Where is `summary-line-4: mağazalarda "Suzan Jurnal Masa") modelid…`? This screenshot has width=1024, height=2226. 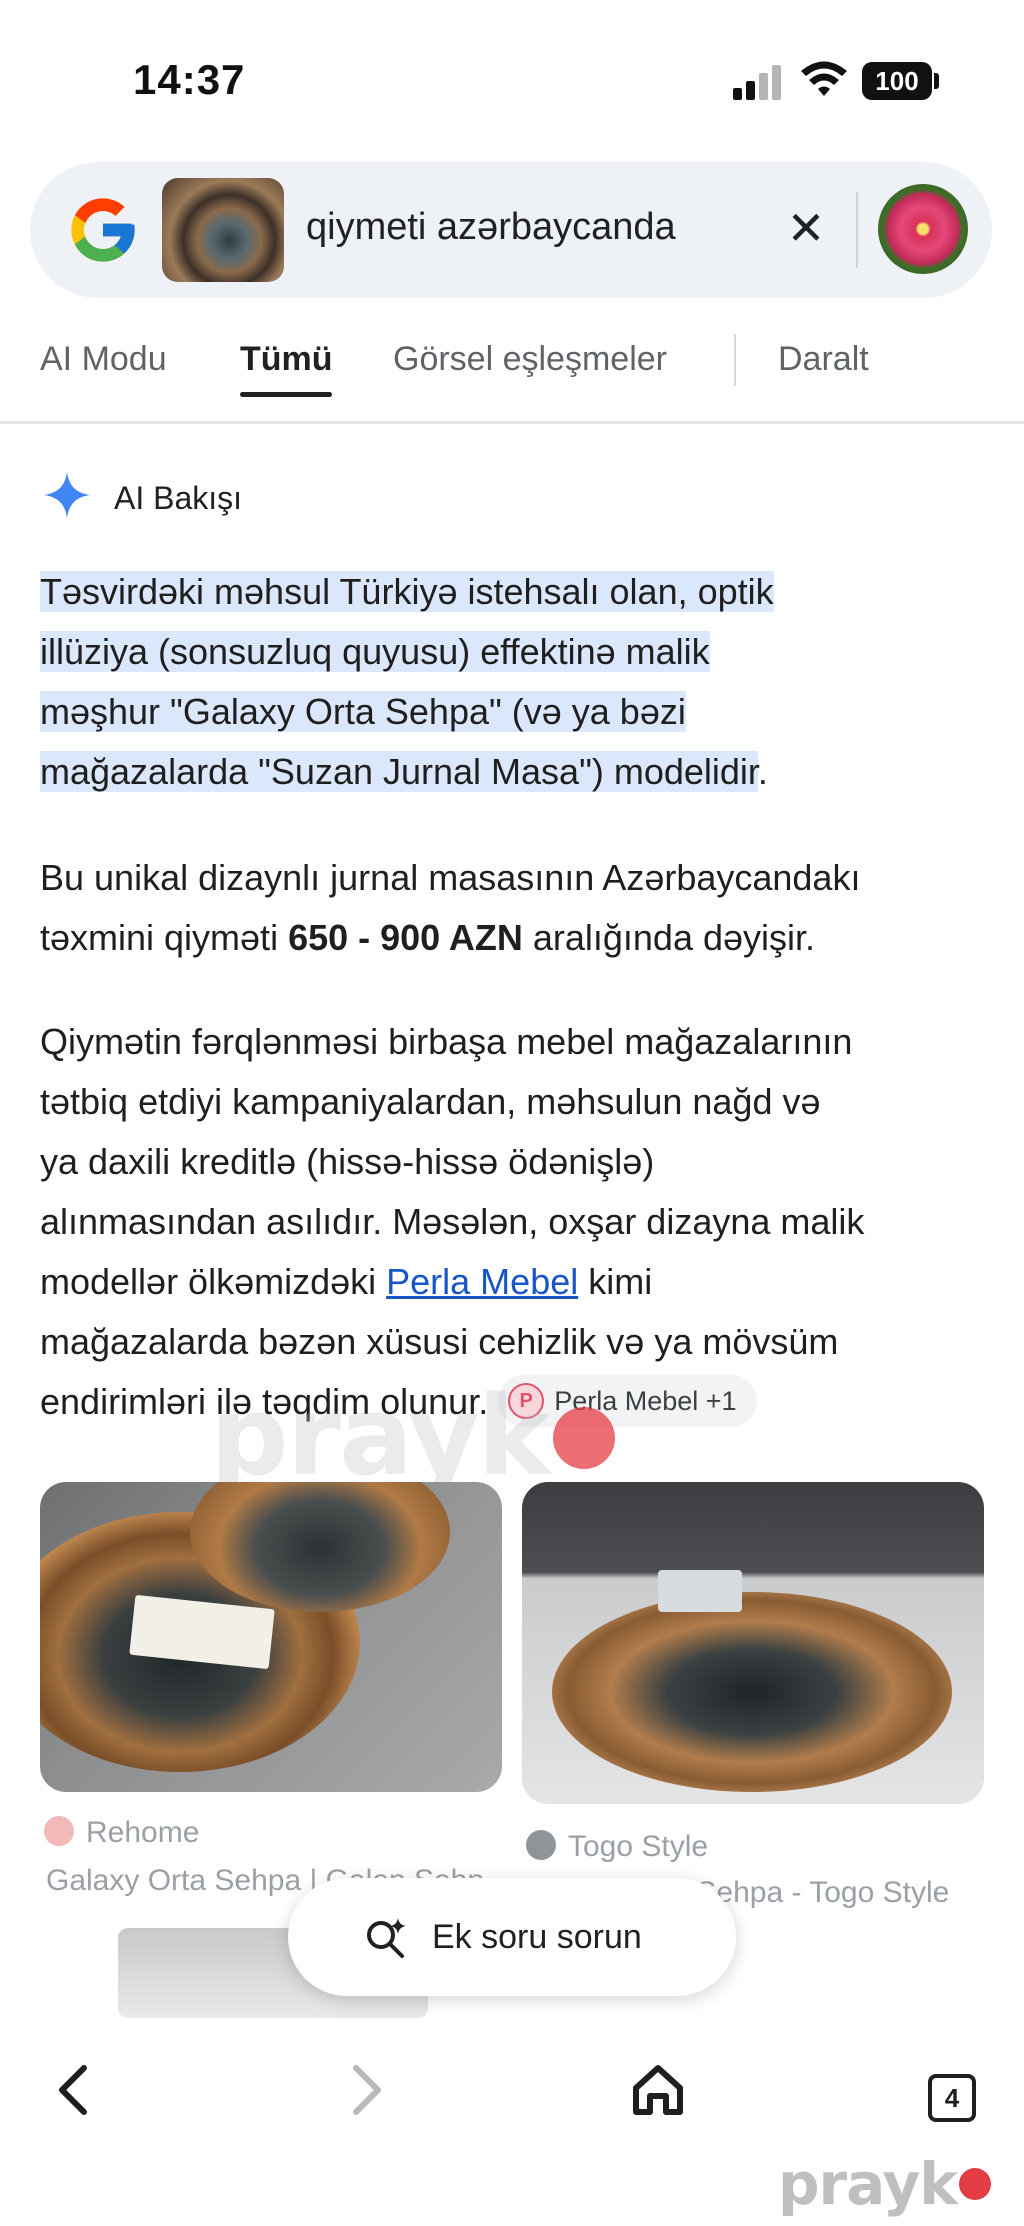 summary-line-4: mağazalarda "Suzan Jurnal Masa") modelid… is located at coordinates (399, 771).